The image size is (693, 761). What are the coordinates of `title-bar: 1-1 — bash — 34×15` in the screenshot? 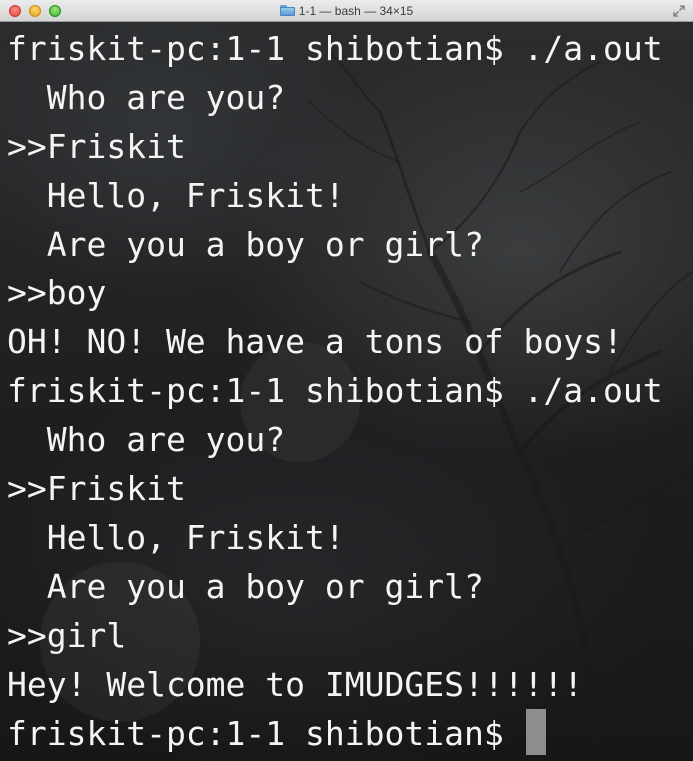 It's located at (346, 11).